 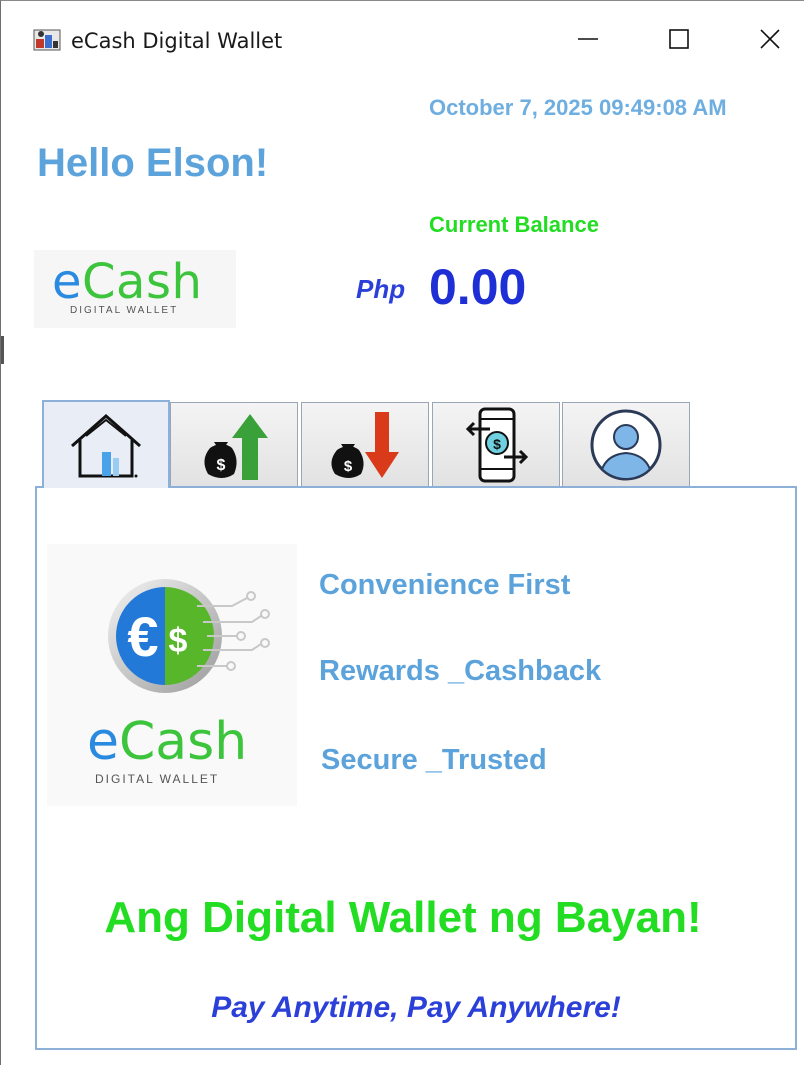 I want to click on minimize-button, so click(x=588, y=39).